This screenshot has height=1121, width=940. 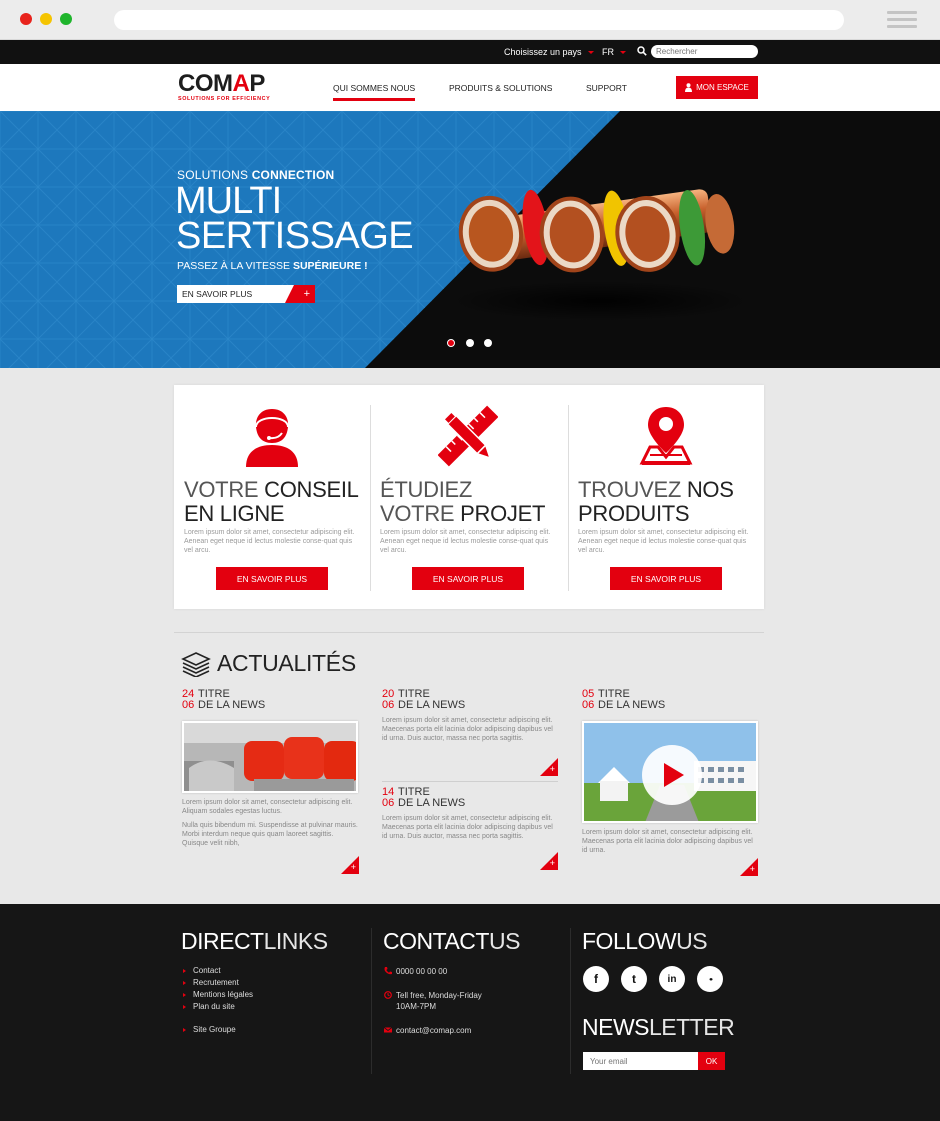 What do you see at coordinates (270, 757) in the screenshot?
I see `news-image-pipes` at bounding box center [270, 757].